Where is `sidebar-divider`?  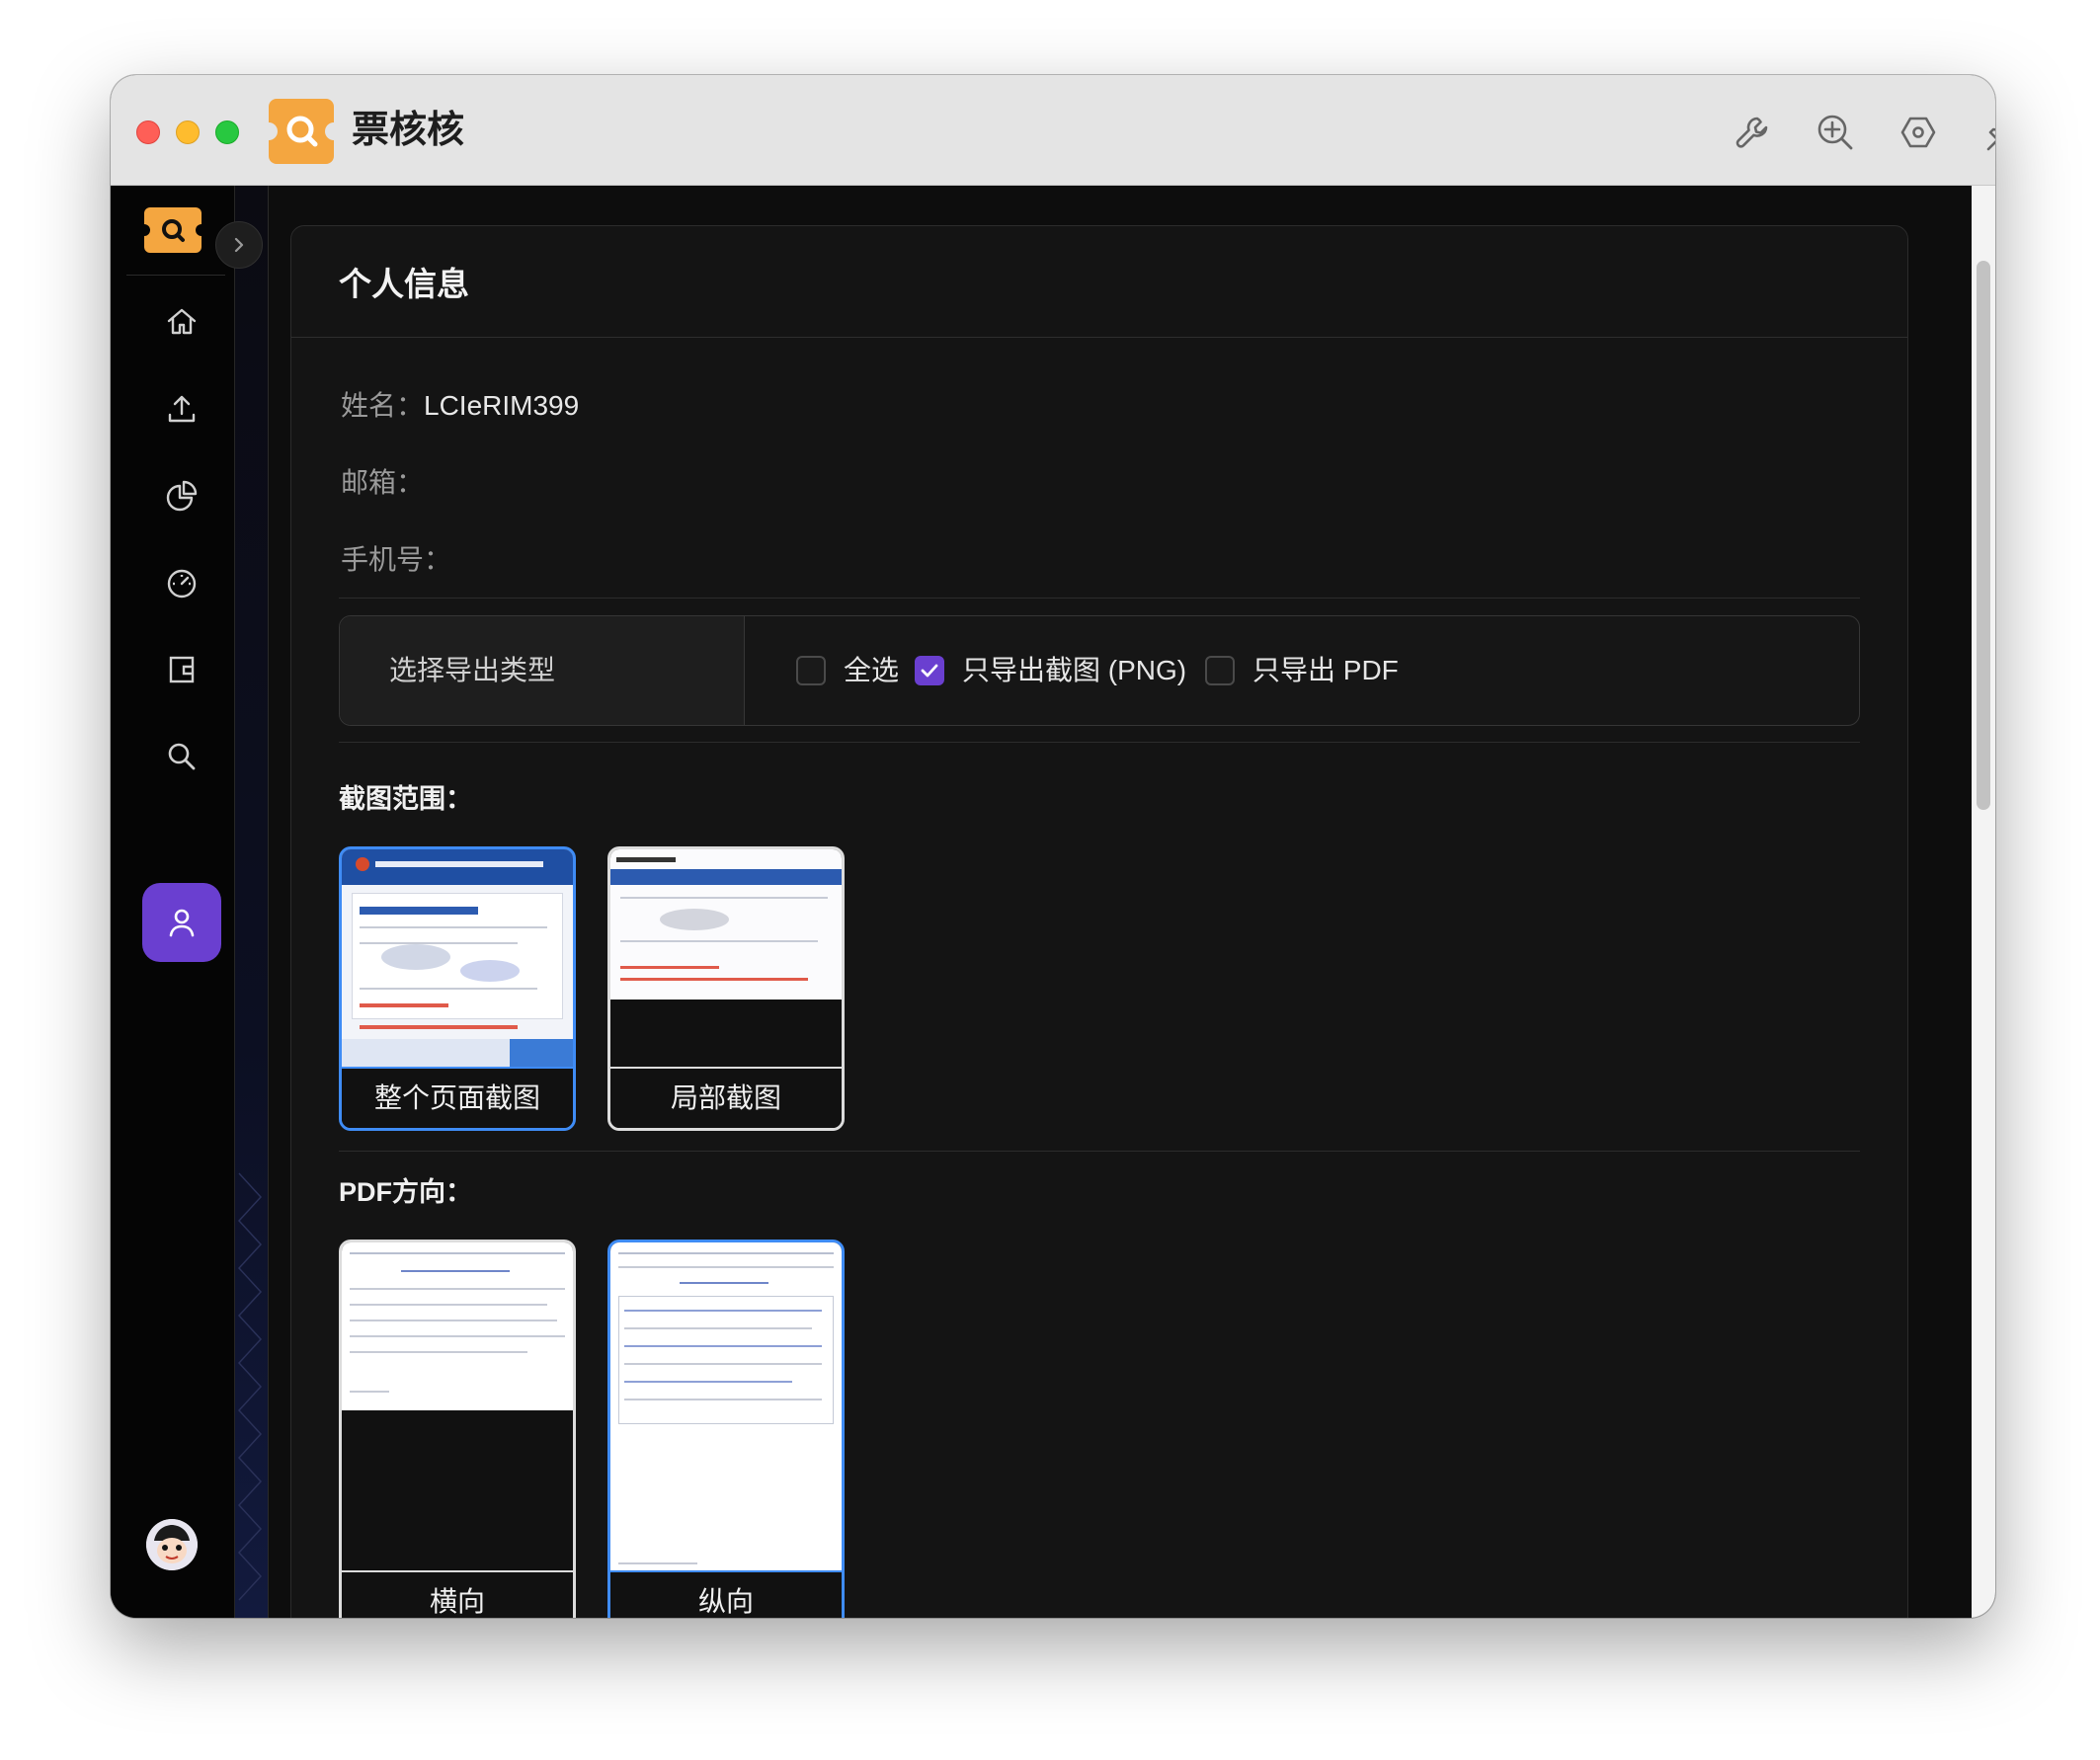 sidebar-divider is located at coordinates (175, 275).